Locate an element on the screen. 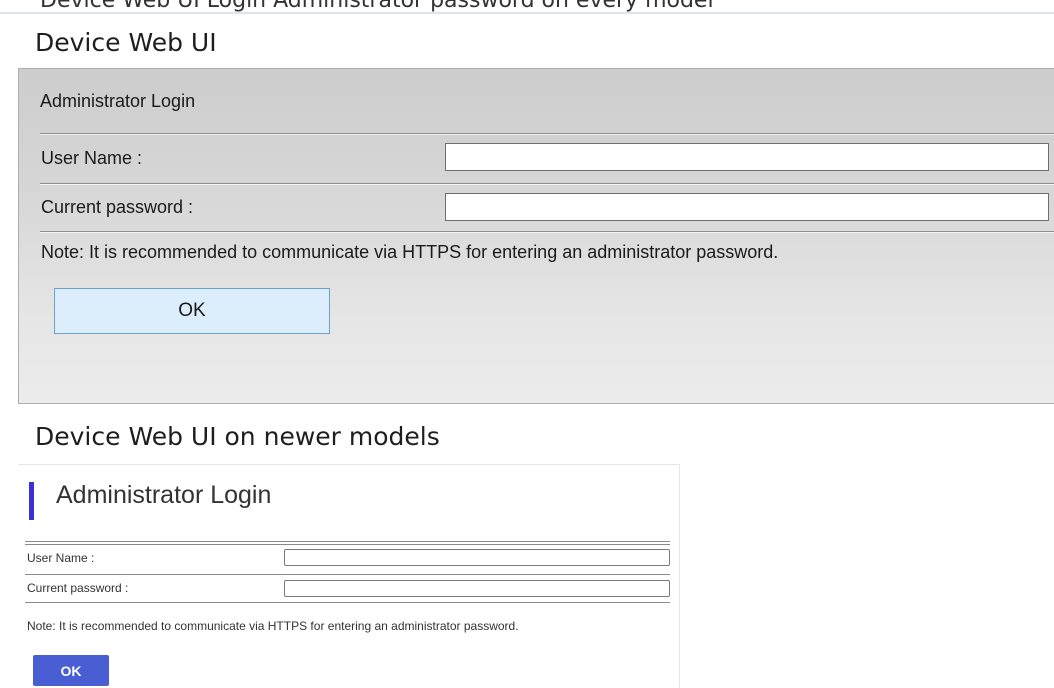 The width and height of the screenshot is (1054, 688). top-divider is located at coordinates (527, 13).